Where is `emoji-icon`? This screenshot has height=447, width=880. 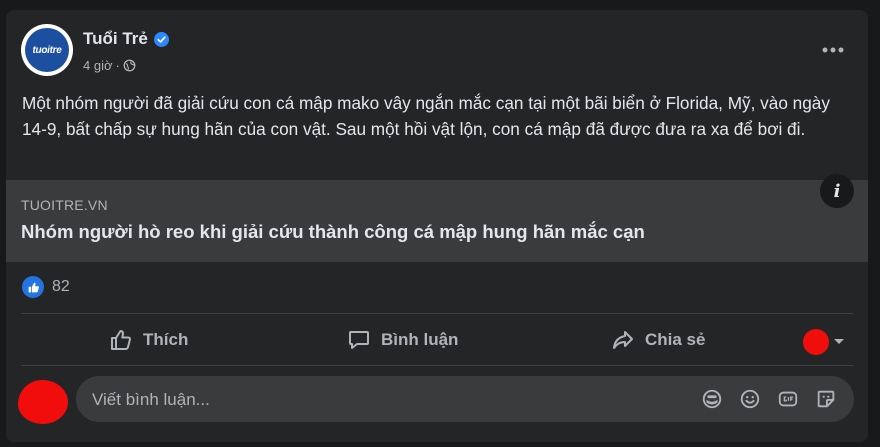
emoji-icon is located at coordinates (750, 399).